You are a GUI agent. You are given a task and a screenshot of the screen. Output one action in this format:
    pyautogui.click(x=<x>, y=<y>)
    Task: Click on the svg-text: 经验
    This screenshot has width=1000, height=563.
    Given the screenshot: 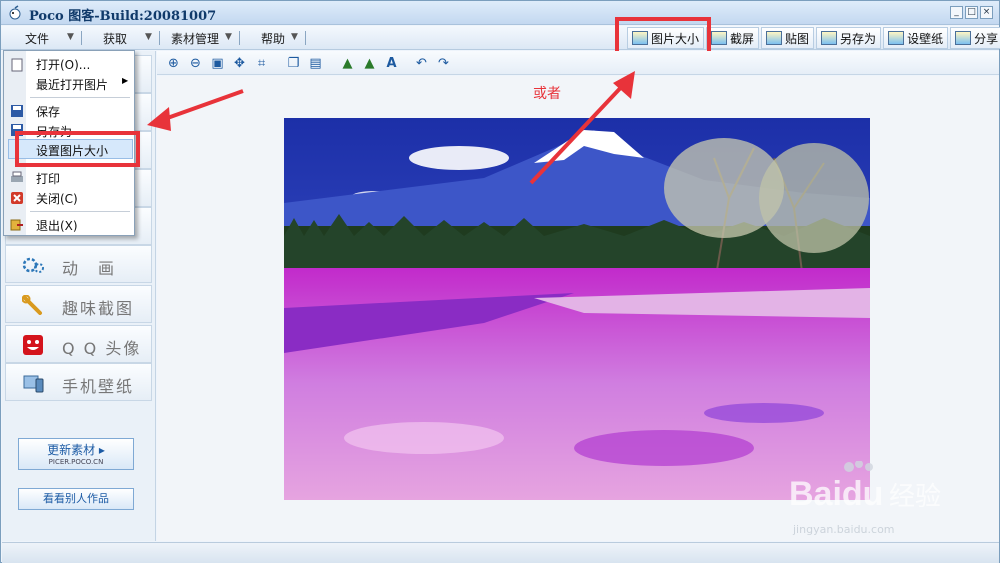 What is the action you would take?
    pyautogui.click(x=915, y=497)
    